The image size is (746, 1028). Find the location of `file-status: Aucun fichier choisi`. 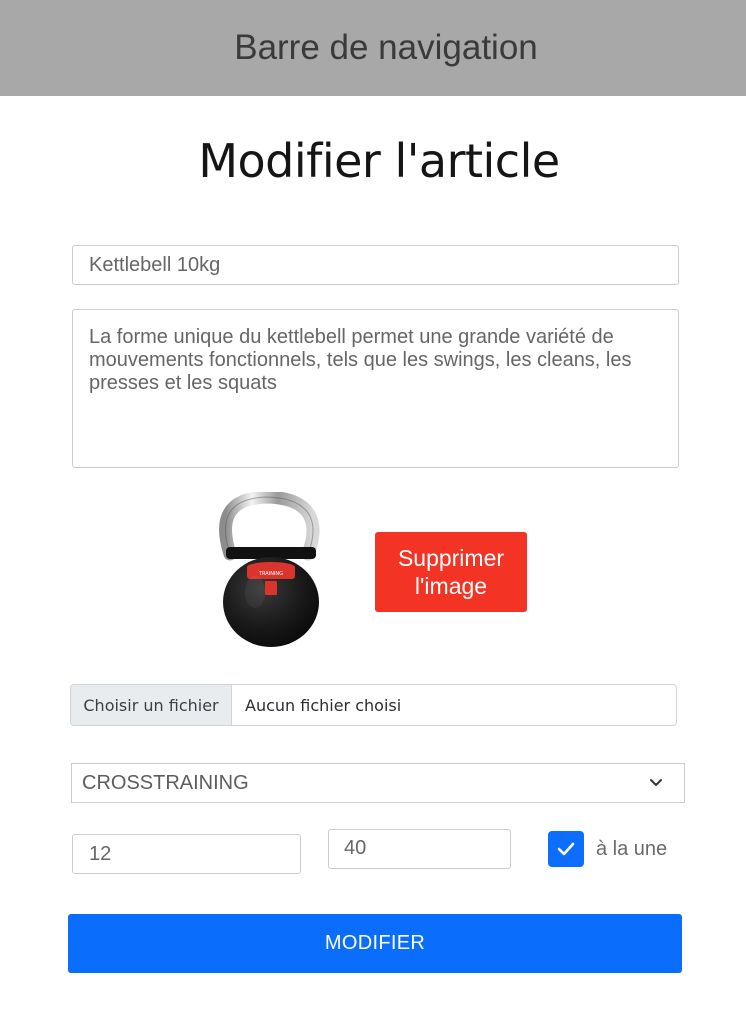

file-status: Aucun fichier choisi is located at coordinates (323, 705).